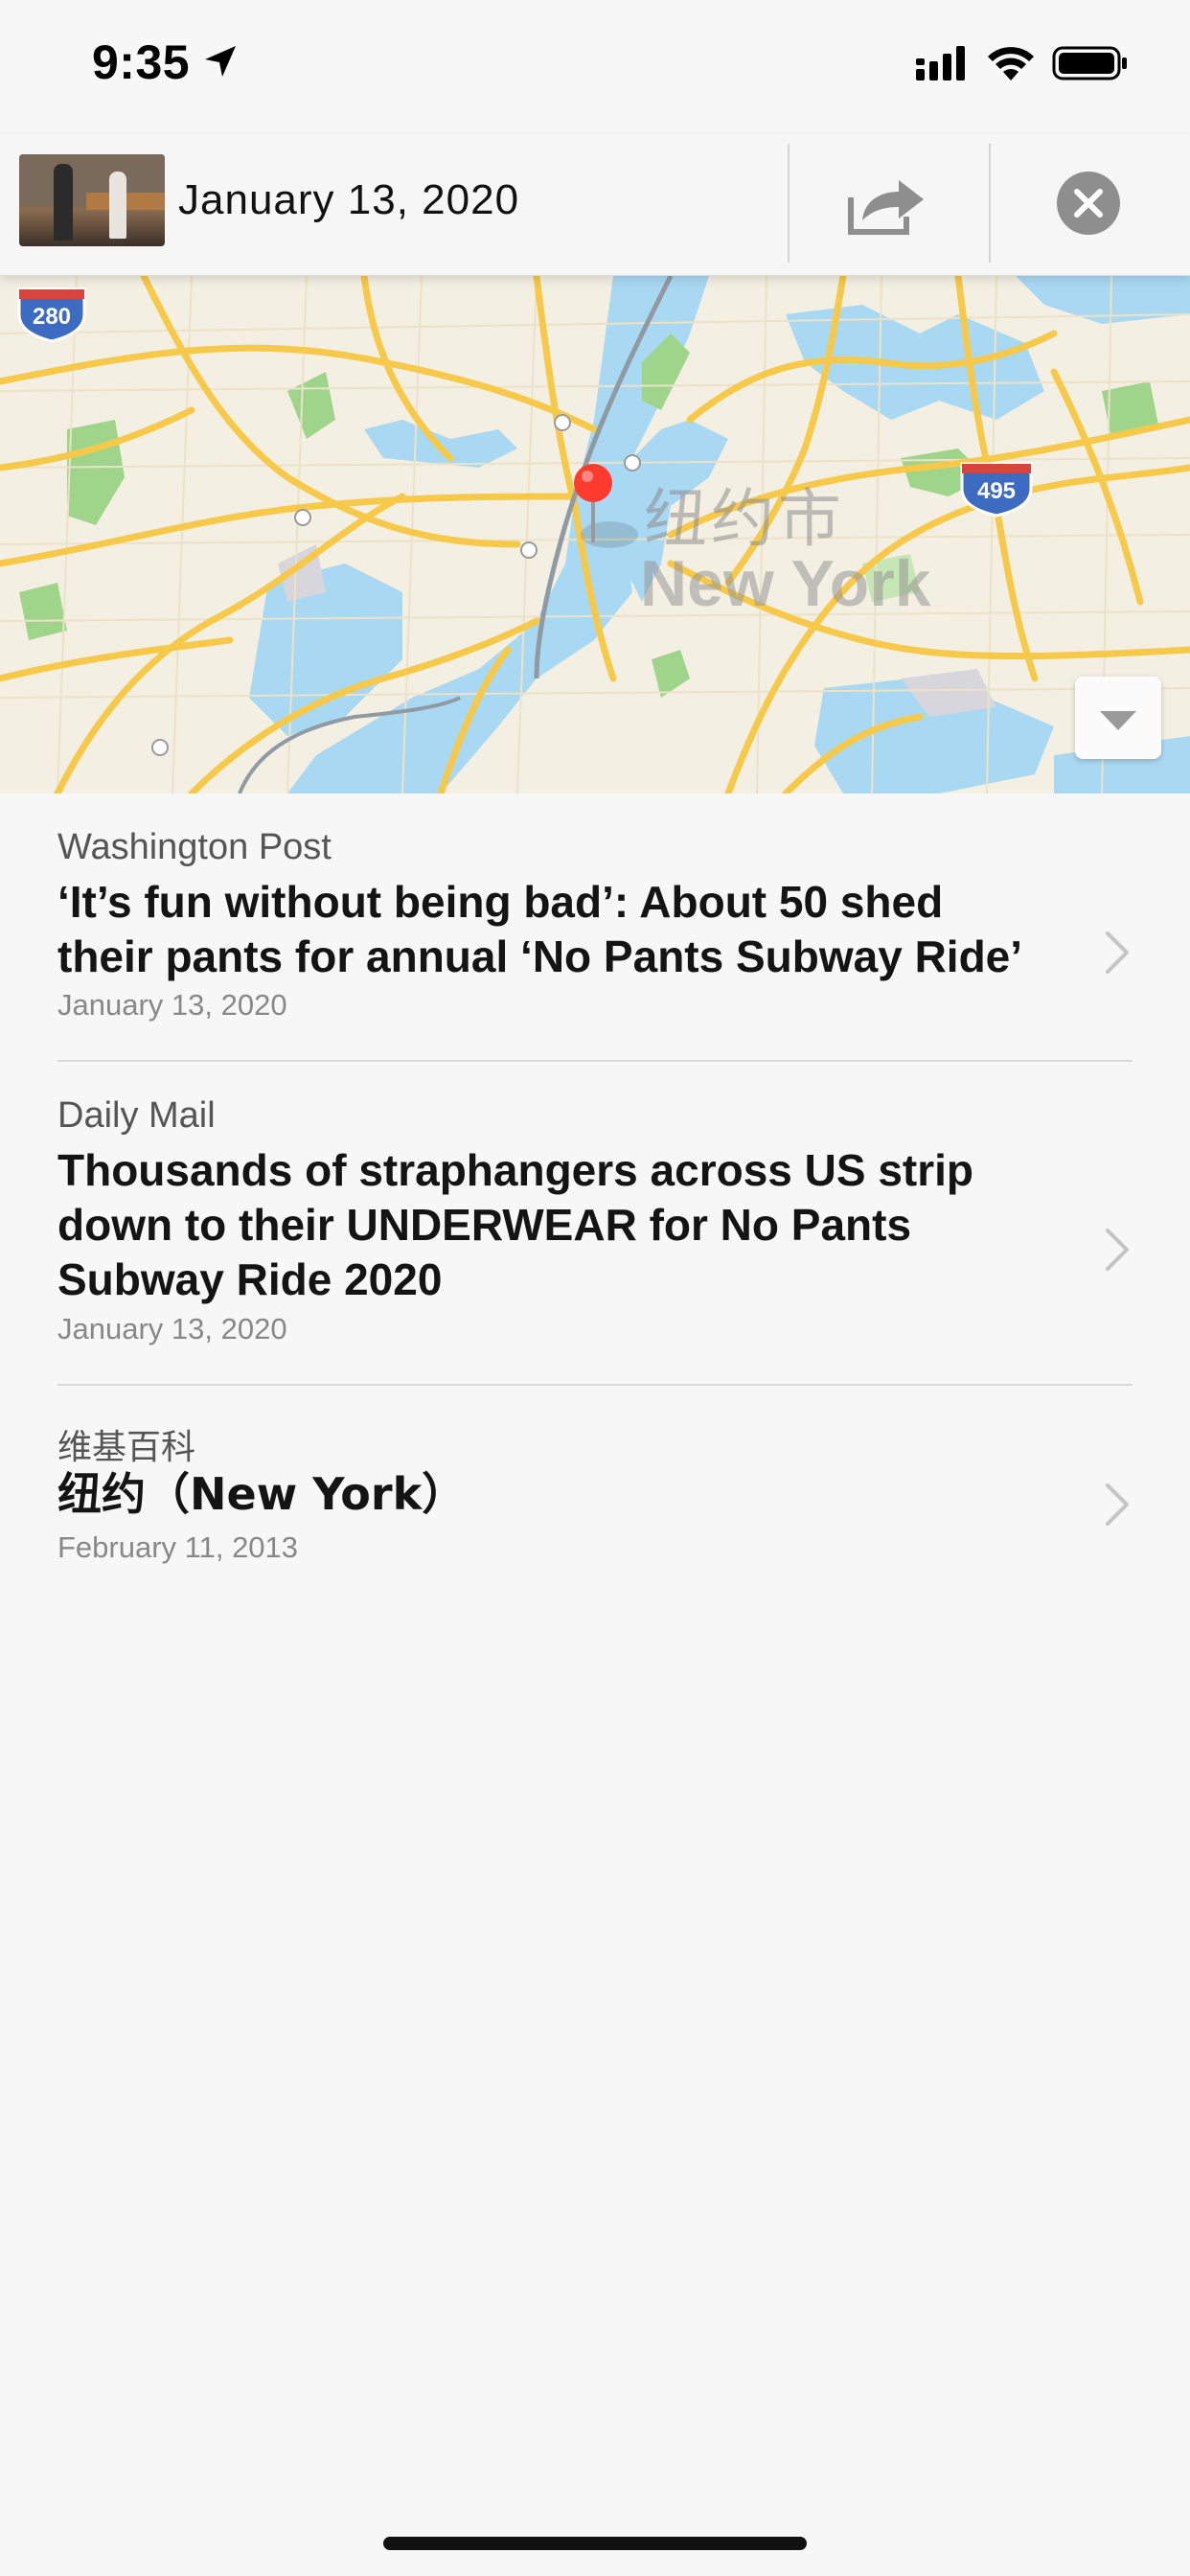 Image resolution: width=1190 pixels, height=2576 pixels. Describe the element at coordinates (178, 1547) in the screenshot. I see `article-date: February 11, 2013` at that location.